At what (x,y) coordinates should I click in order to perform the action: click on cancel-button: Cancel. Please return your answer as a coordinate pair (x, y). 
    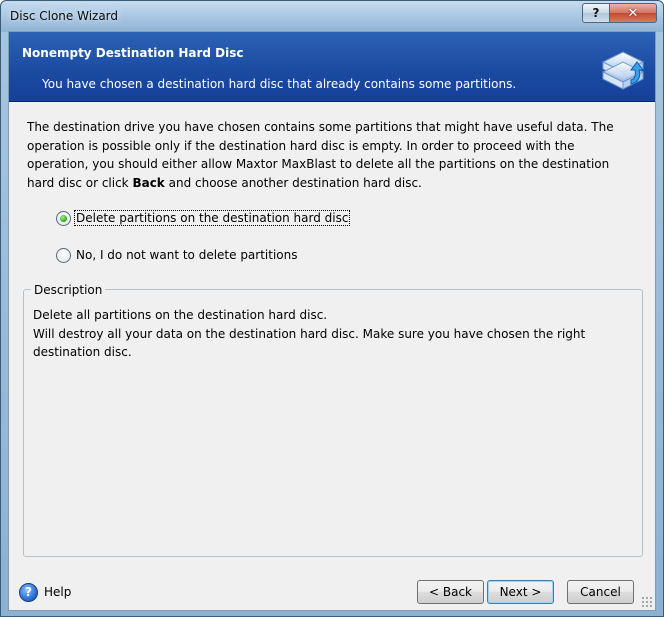
    Looking at the image, I should click on (600, 592).